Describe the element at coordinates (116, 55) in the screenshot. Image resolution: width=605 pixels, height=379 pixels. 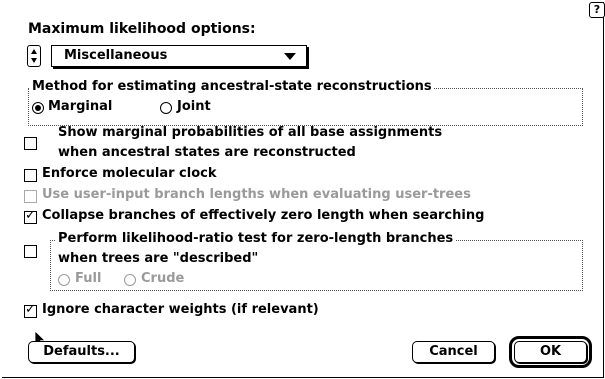
I see `category-popup-value: Miscellaneous` at that location.